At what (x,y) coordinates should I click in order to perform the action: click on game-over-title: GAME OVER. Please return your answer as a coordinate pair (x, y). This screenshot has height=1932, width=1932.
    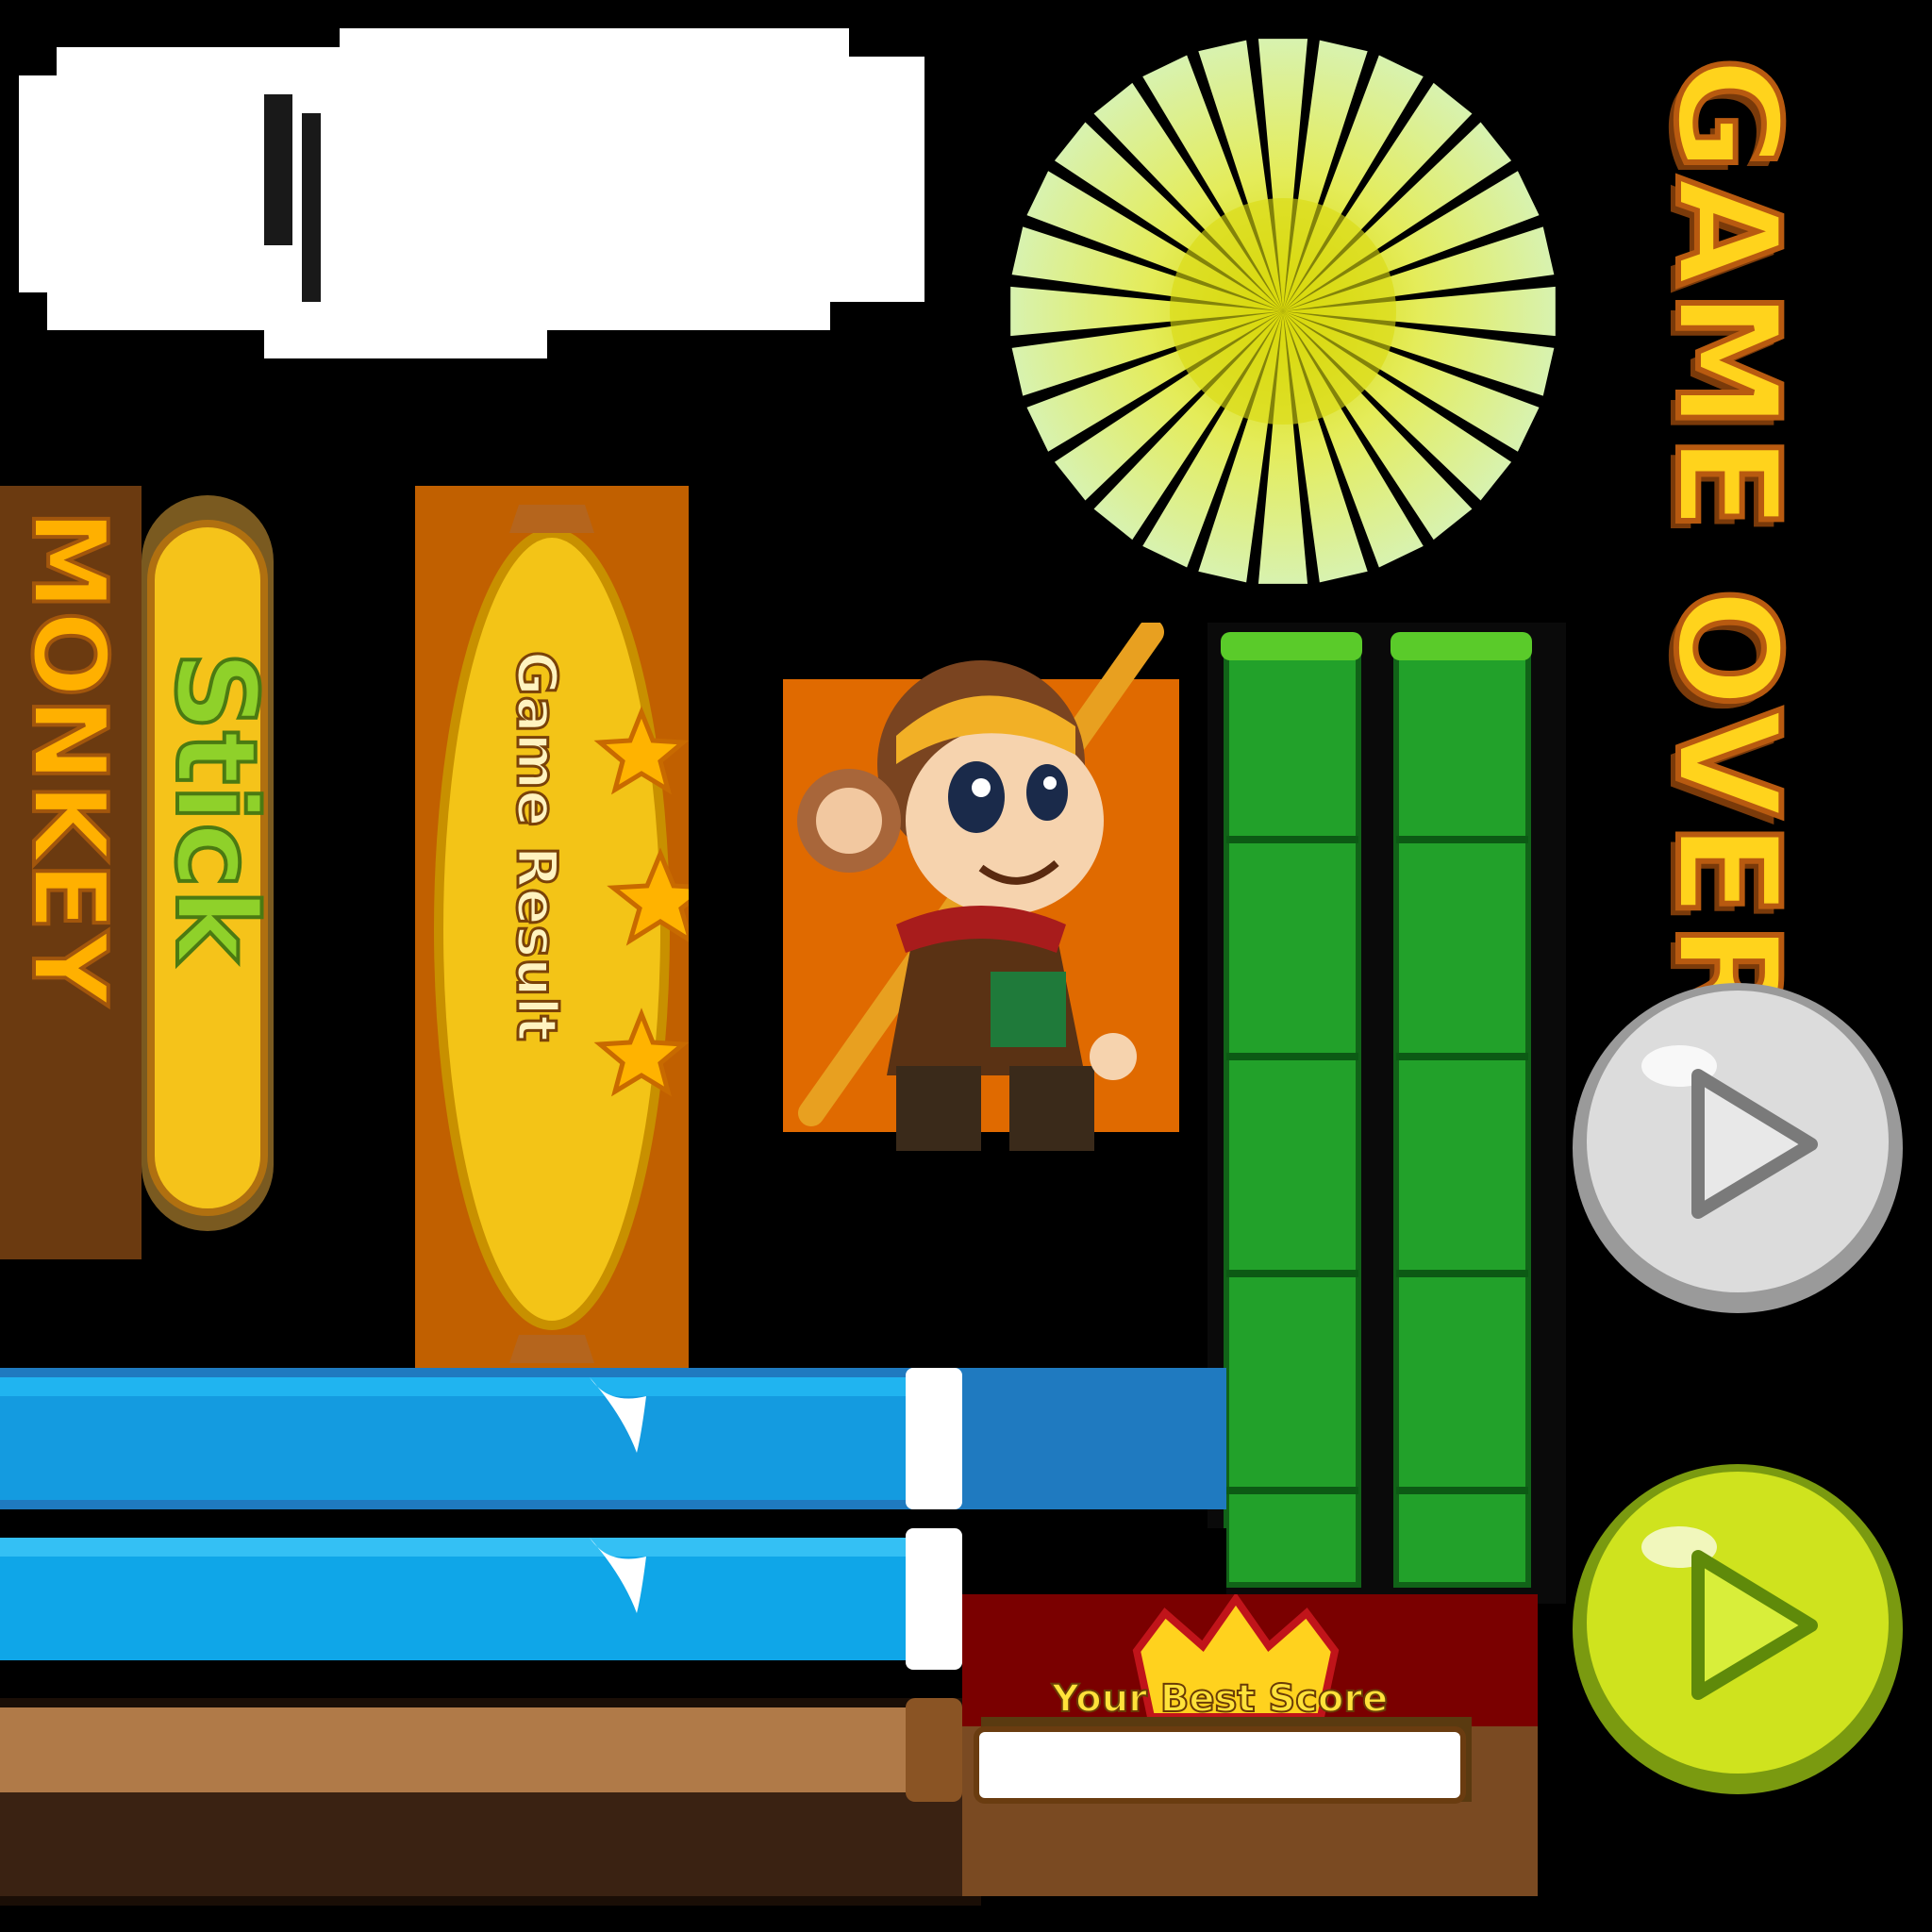
    Looking at the image, I should click on (1726, 546).